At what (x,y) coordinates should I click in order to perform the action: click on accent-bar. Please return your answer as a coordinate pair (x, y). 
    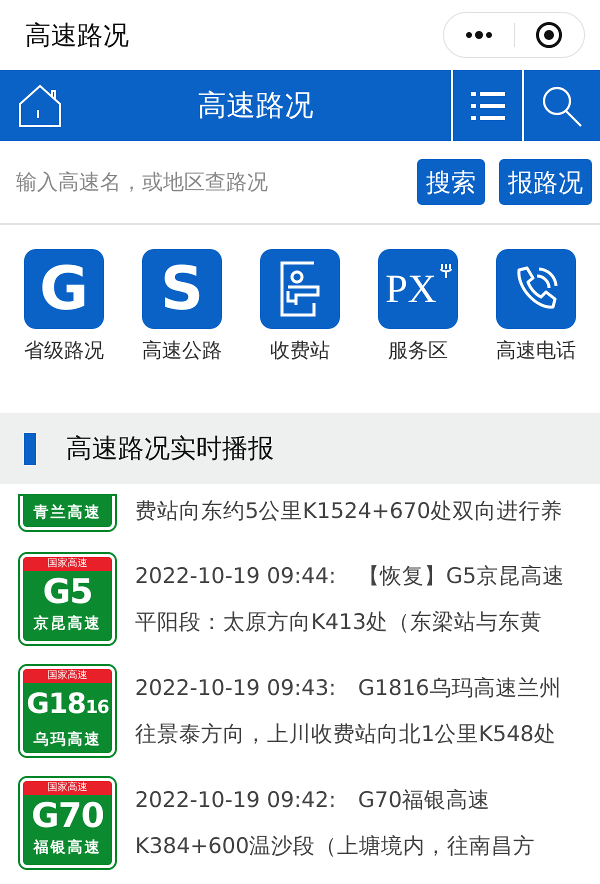
    Looking at the image, I should click on (30, 448).